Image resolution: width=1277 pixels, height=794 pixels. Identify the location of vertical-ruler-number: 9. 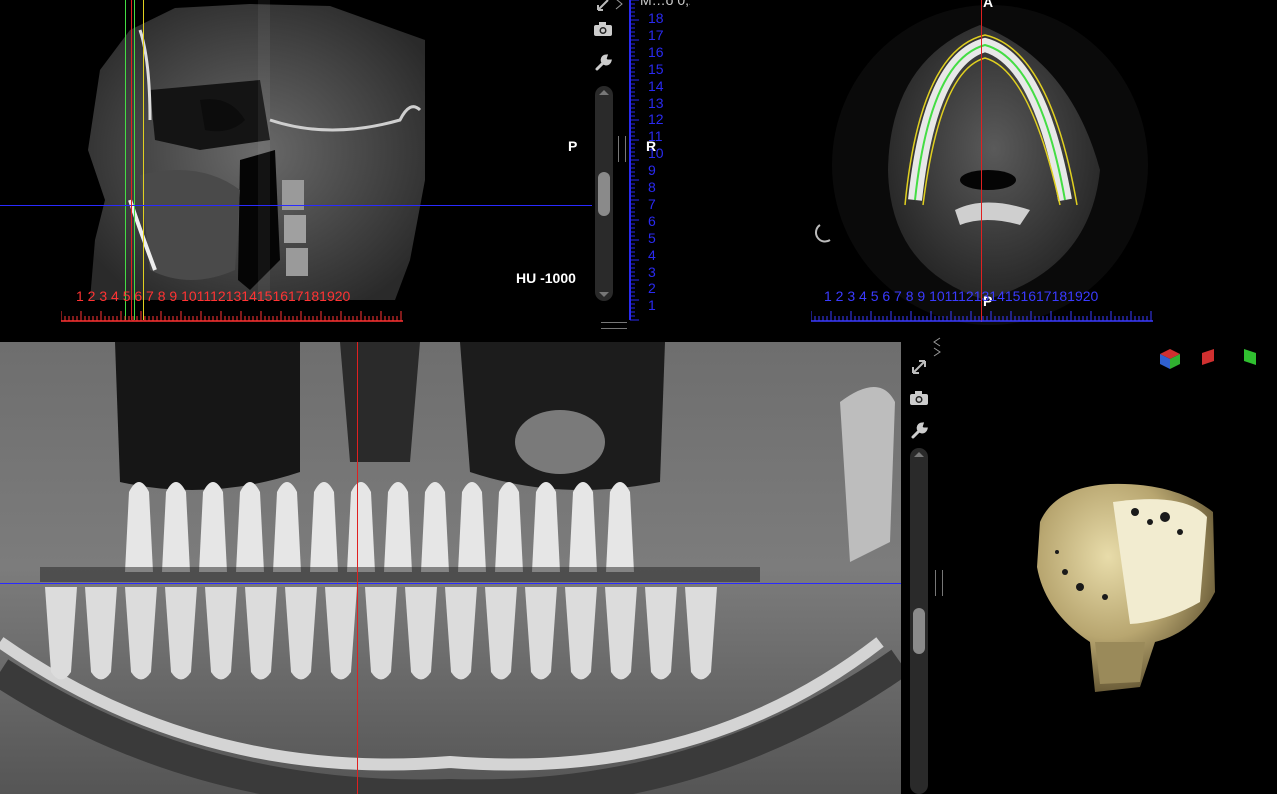
(652, 170).